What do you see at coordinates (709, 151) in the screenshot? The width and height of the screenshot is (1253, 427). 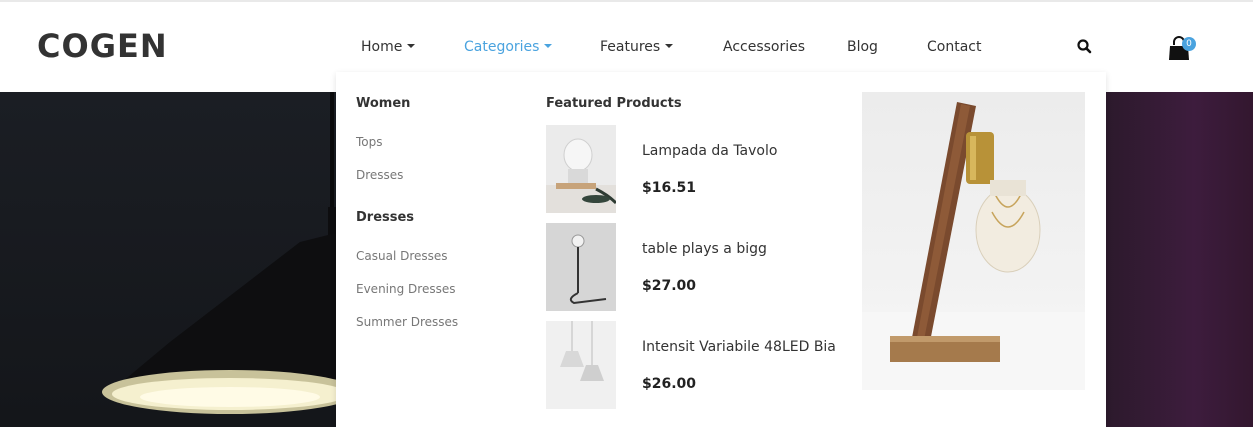 I see `product-name: Lampada da Tavolo` at bounding box center [709, 151].